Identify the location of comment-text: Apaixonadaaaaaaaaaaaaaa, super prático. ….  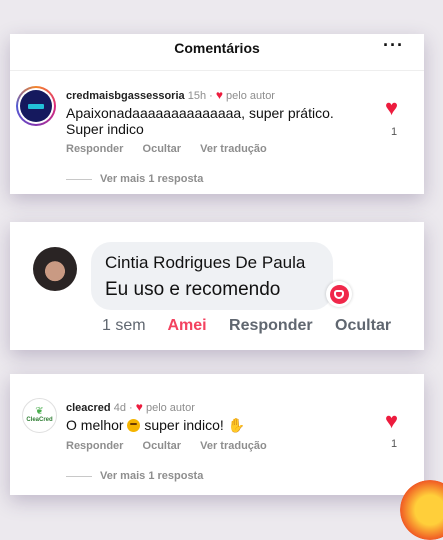
(200, 121).